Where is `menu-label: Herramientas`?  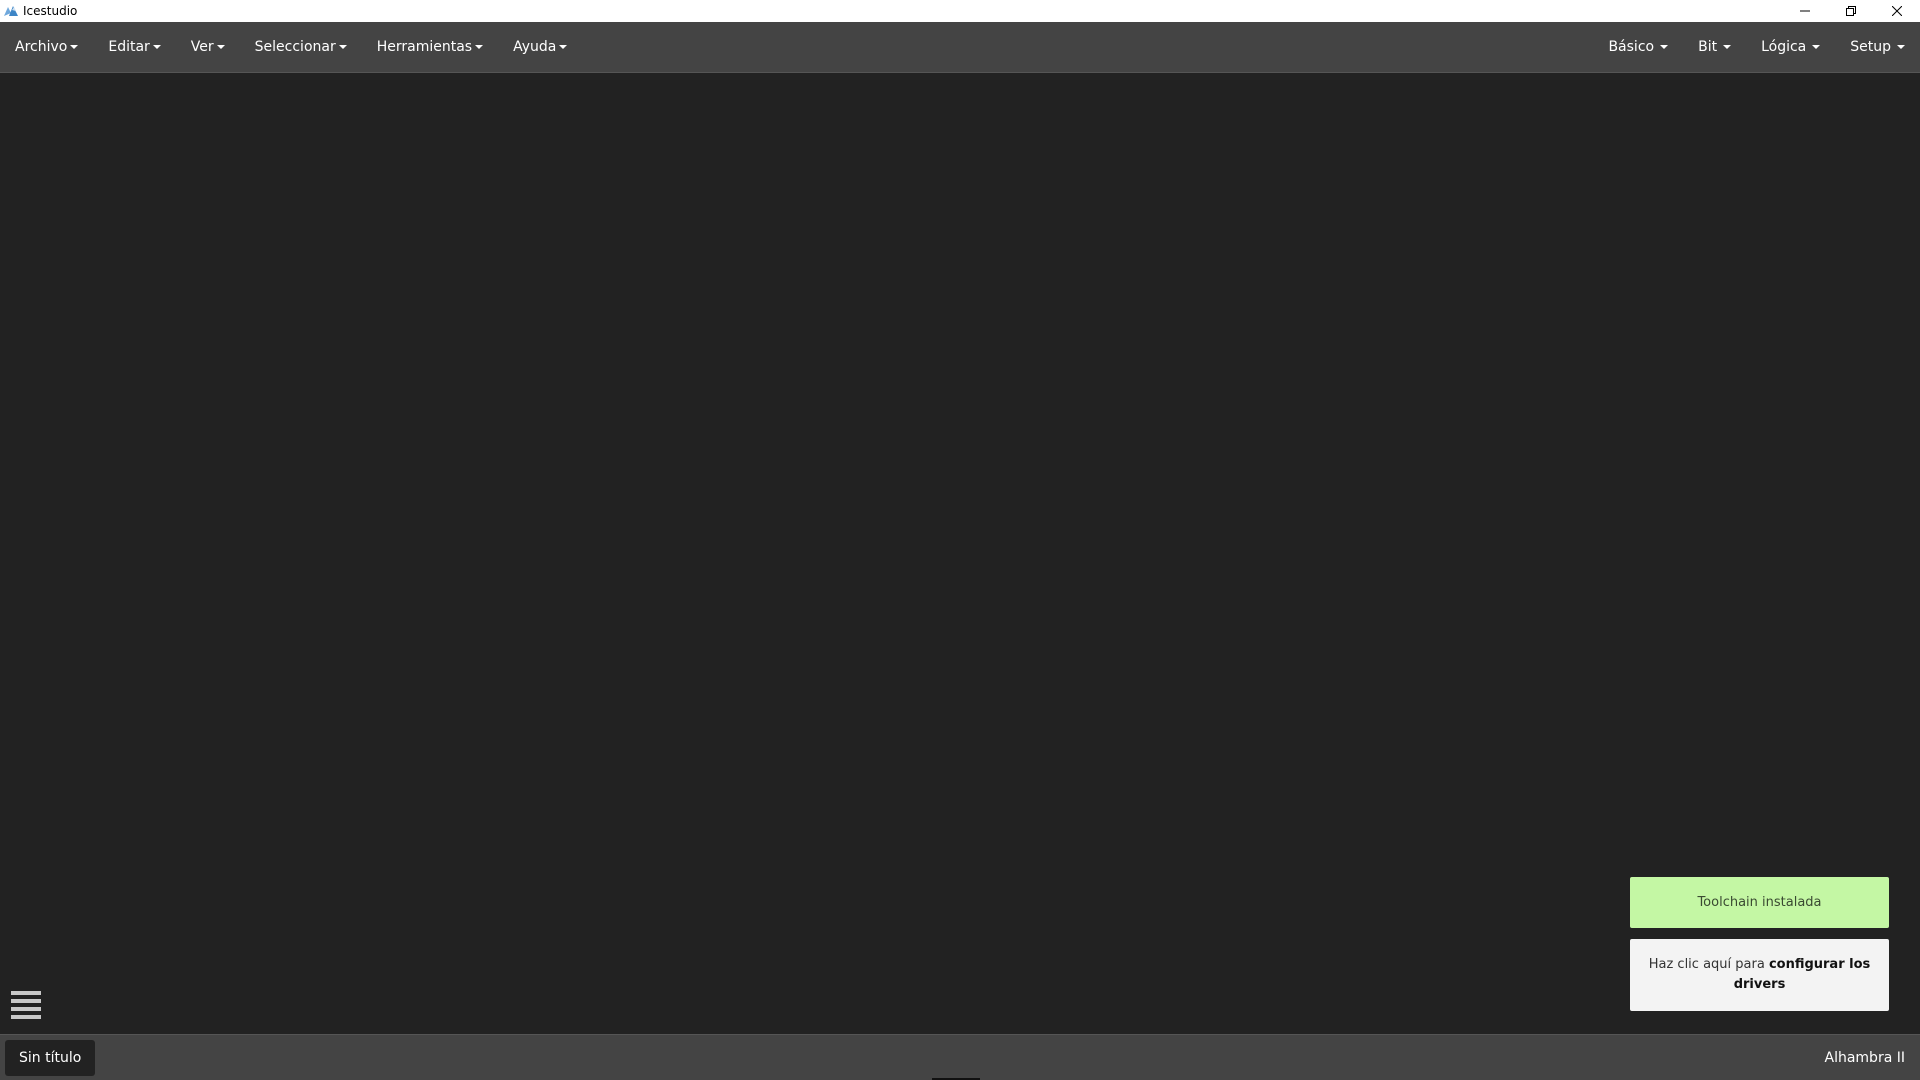 menu-label: Herramientas is located at coordinates (424, 47).